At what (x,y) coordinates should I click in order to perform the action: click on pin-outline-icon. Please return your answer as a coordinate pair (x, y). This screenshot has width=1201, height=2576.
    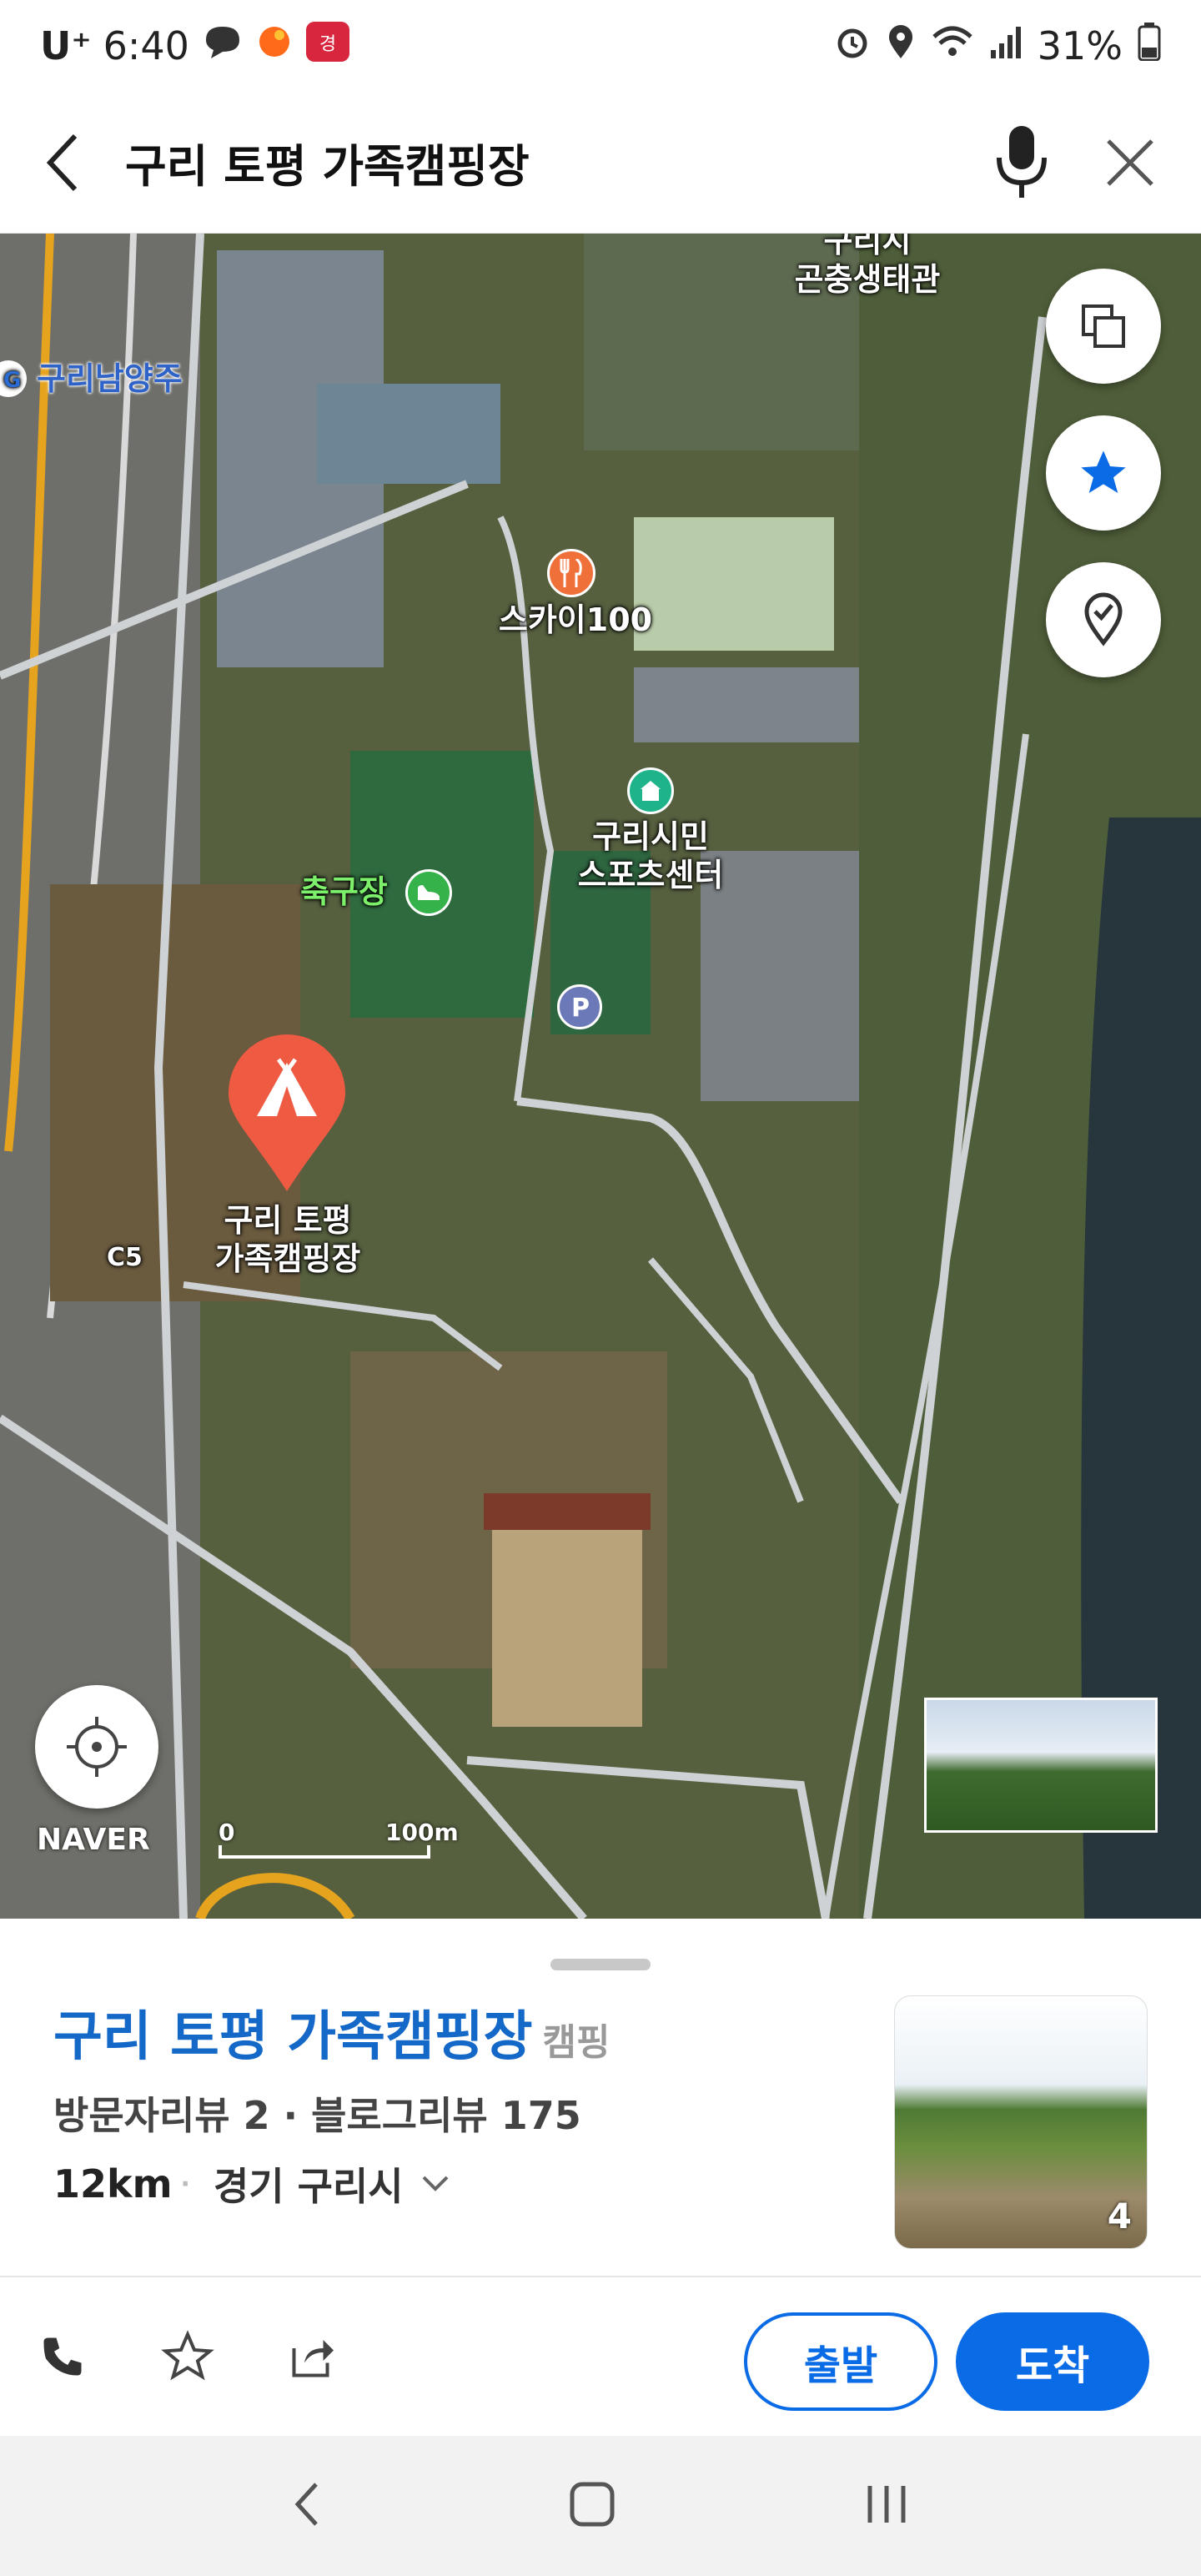
    Looking at the image, I should click on (1104, 619).